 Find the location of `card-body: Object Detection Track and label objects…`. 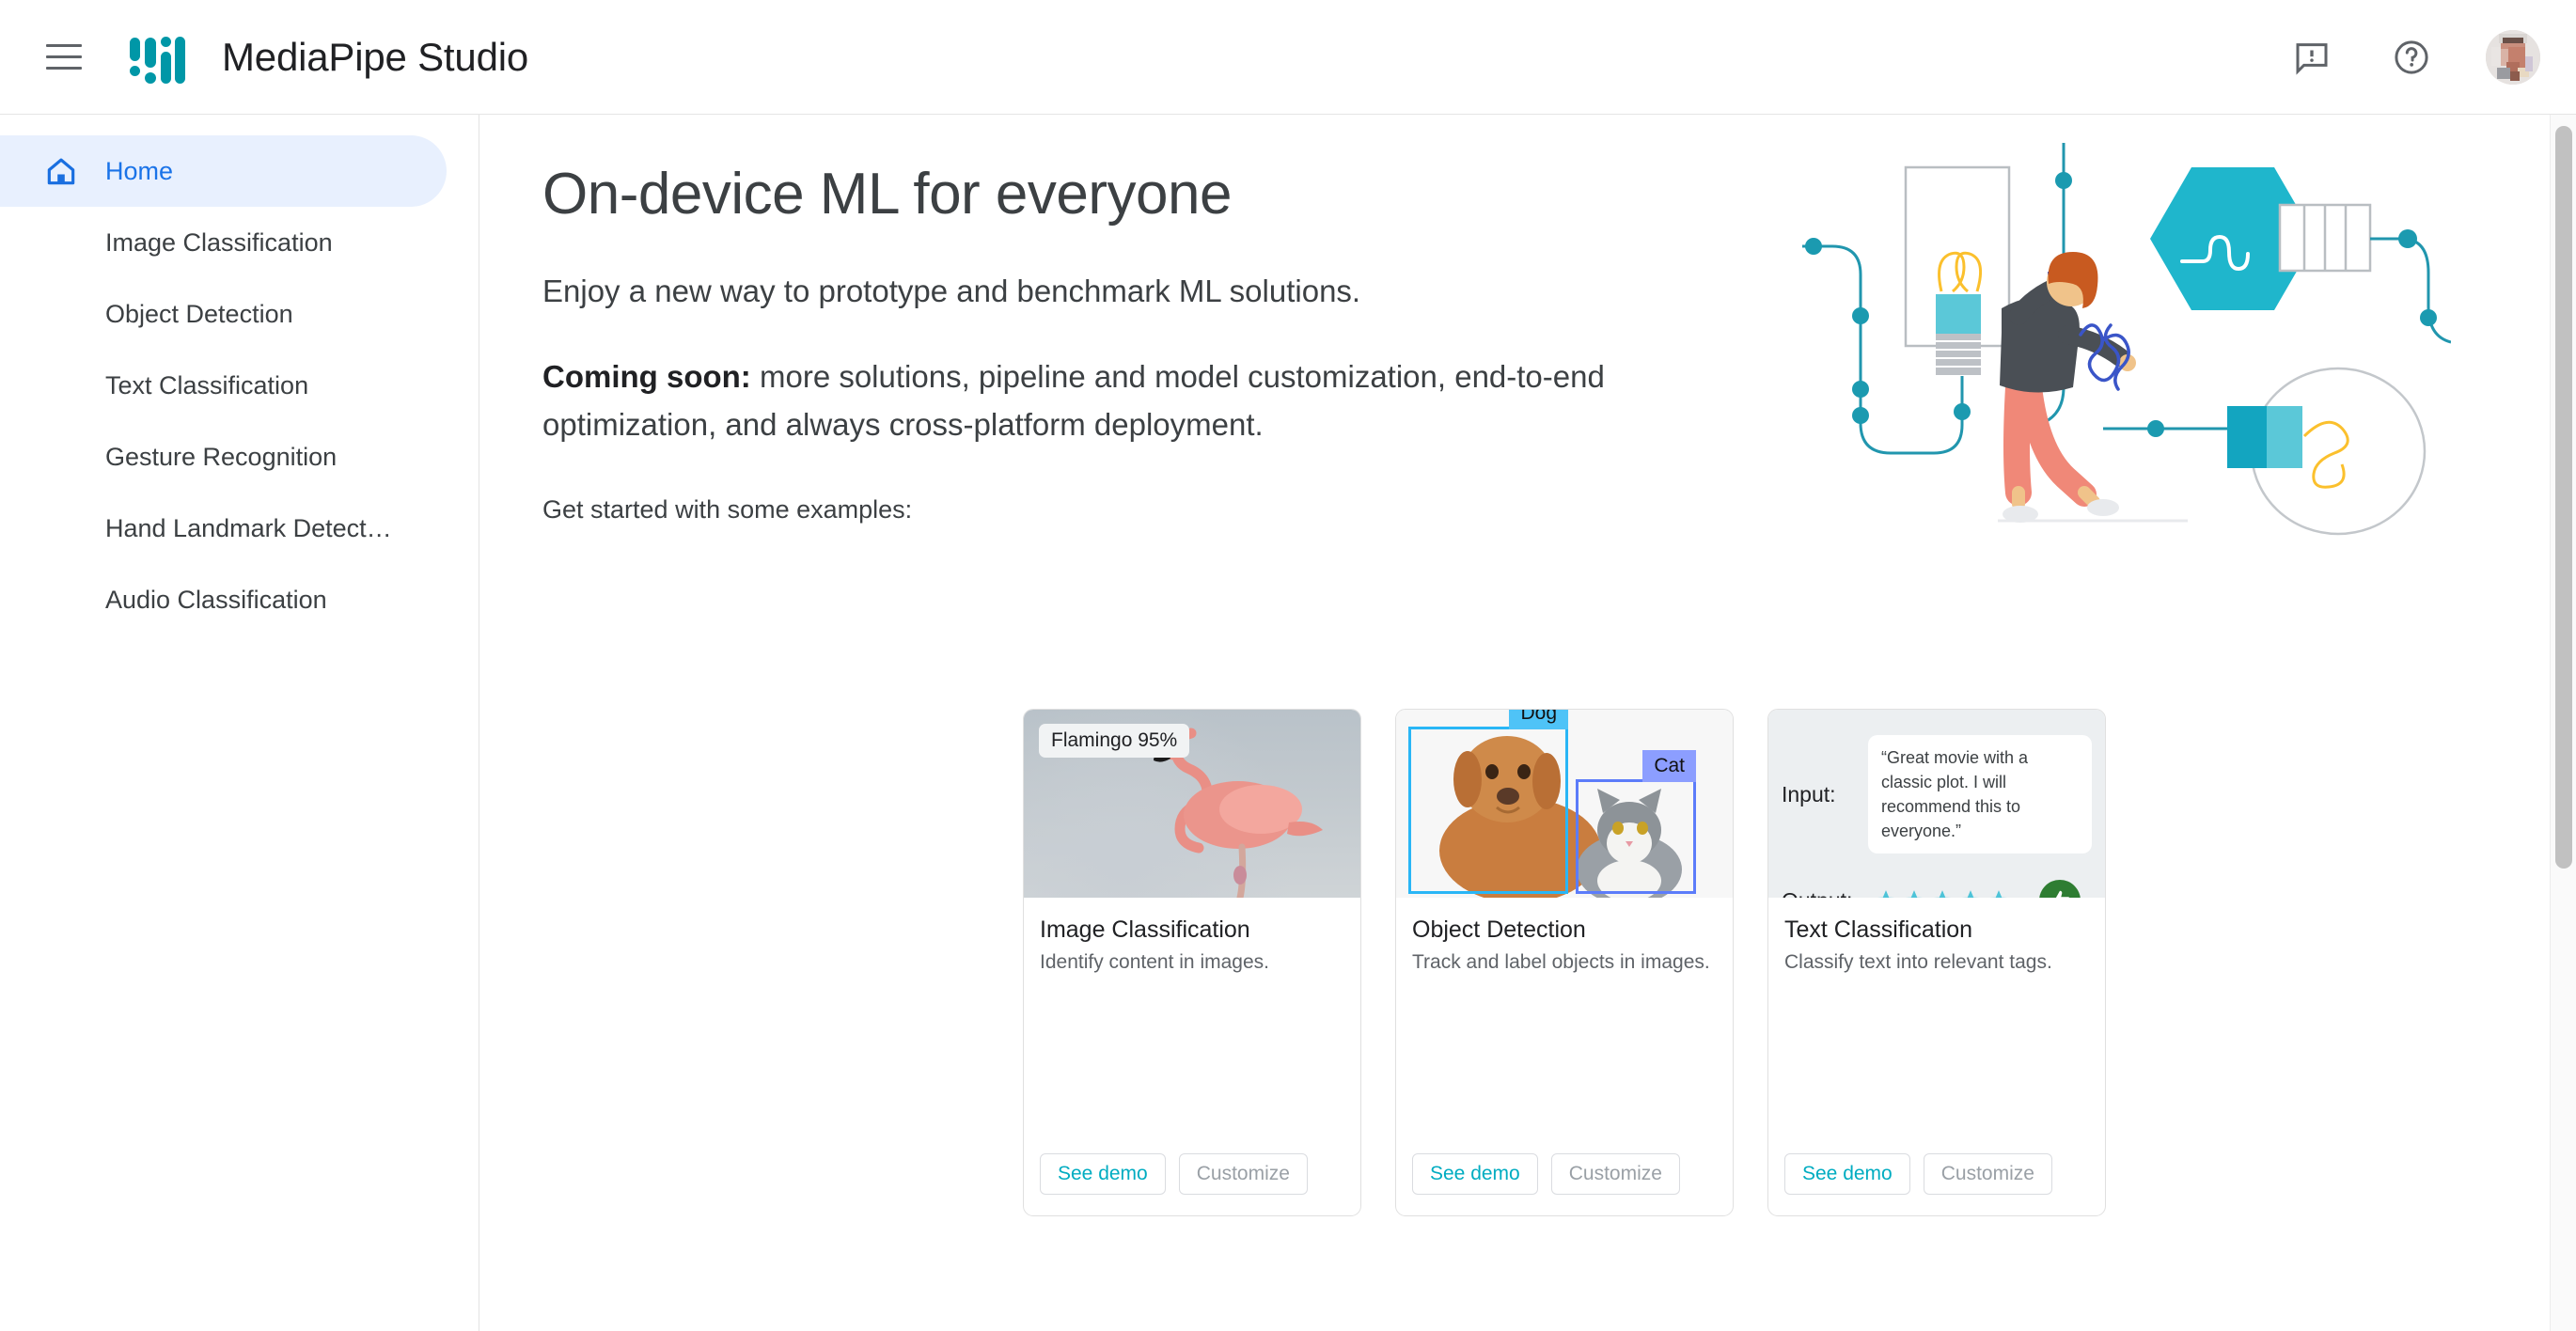

card-body: Object Detection Track and label objects… is located at coordinates (1565, 1025).